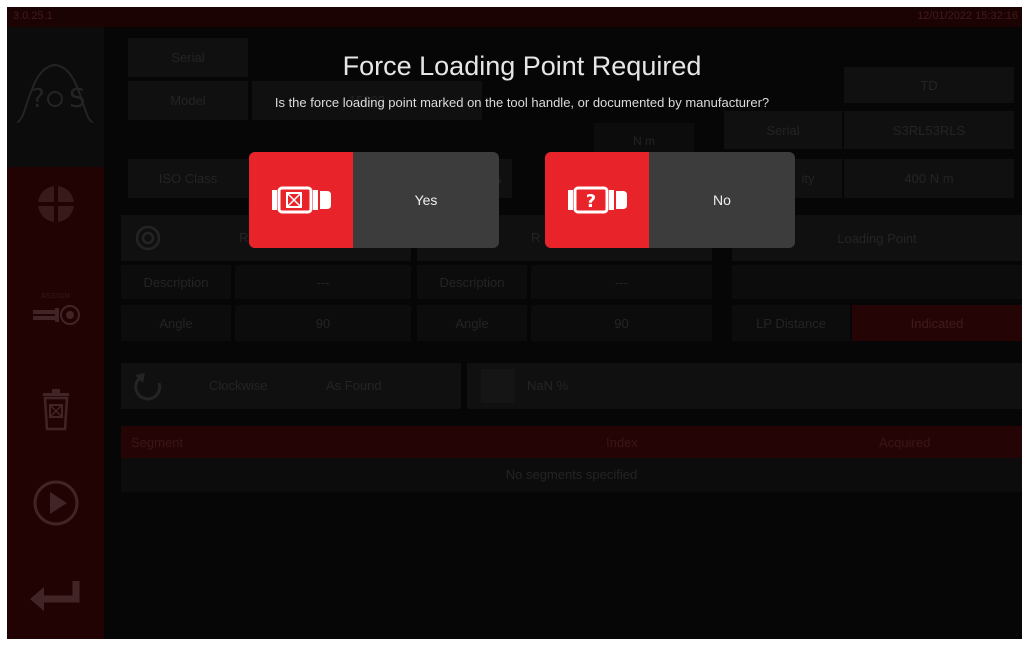  I want to click on yes-button: Yes, so click(374, 200).